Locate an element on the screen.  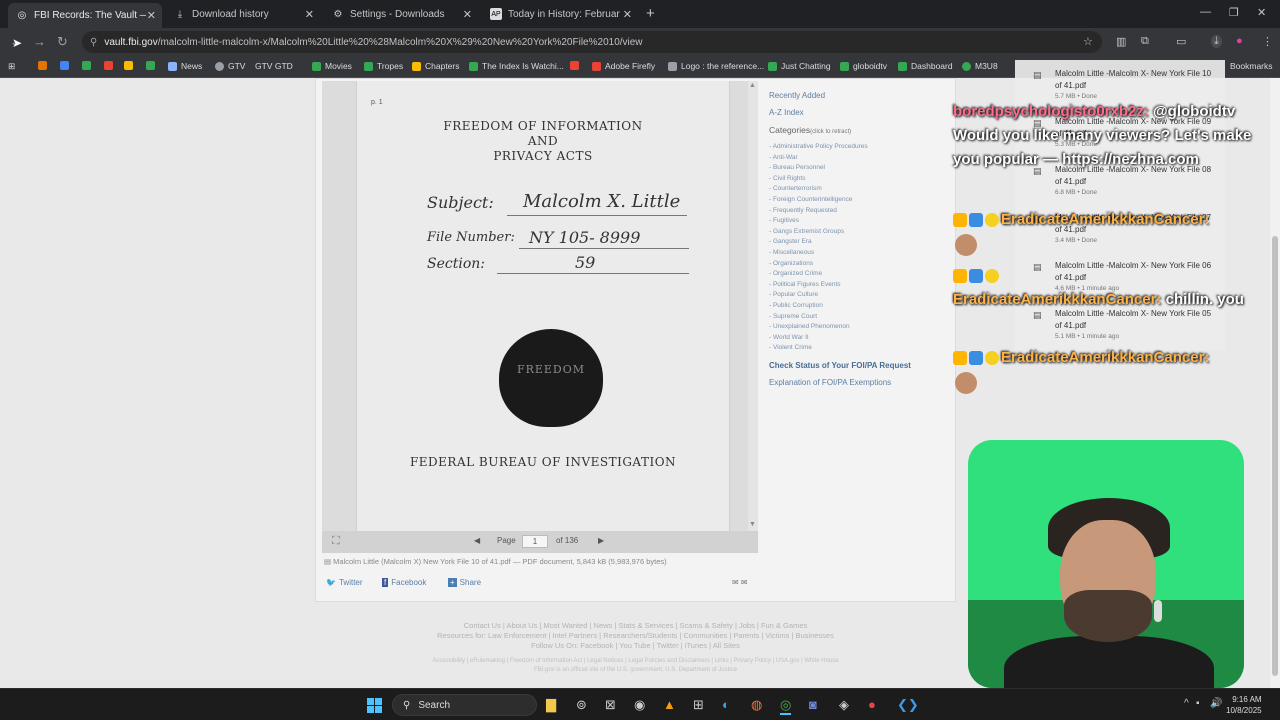
restore-icon: ❐ is located at coordinates (1234, 12).